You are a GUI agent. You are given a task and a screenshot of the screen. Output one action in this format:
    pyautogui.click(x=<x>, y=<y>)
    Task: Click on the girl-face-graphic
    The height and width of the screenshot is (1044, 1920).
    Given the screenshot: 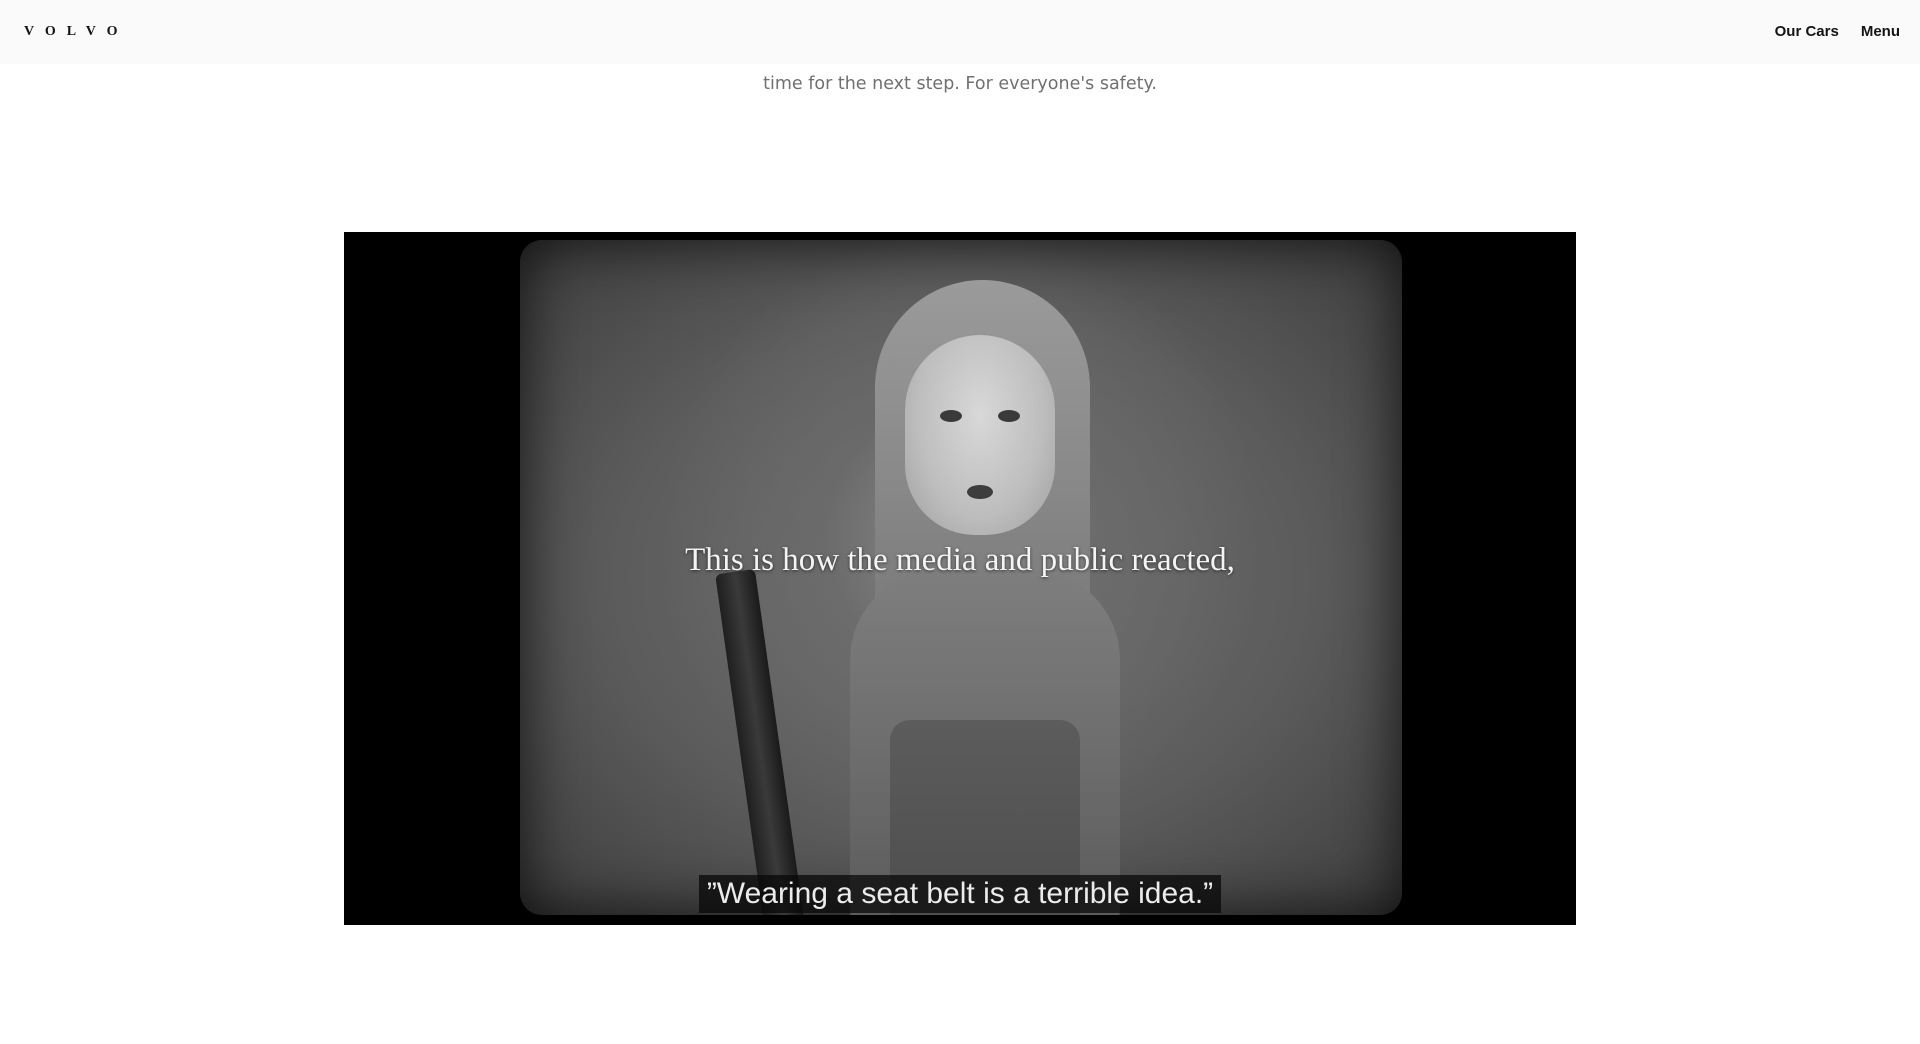 What is the action you would take?
    pyautogui.click(x=980, y=435)
    